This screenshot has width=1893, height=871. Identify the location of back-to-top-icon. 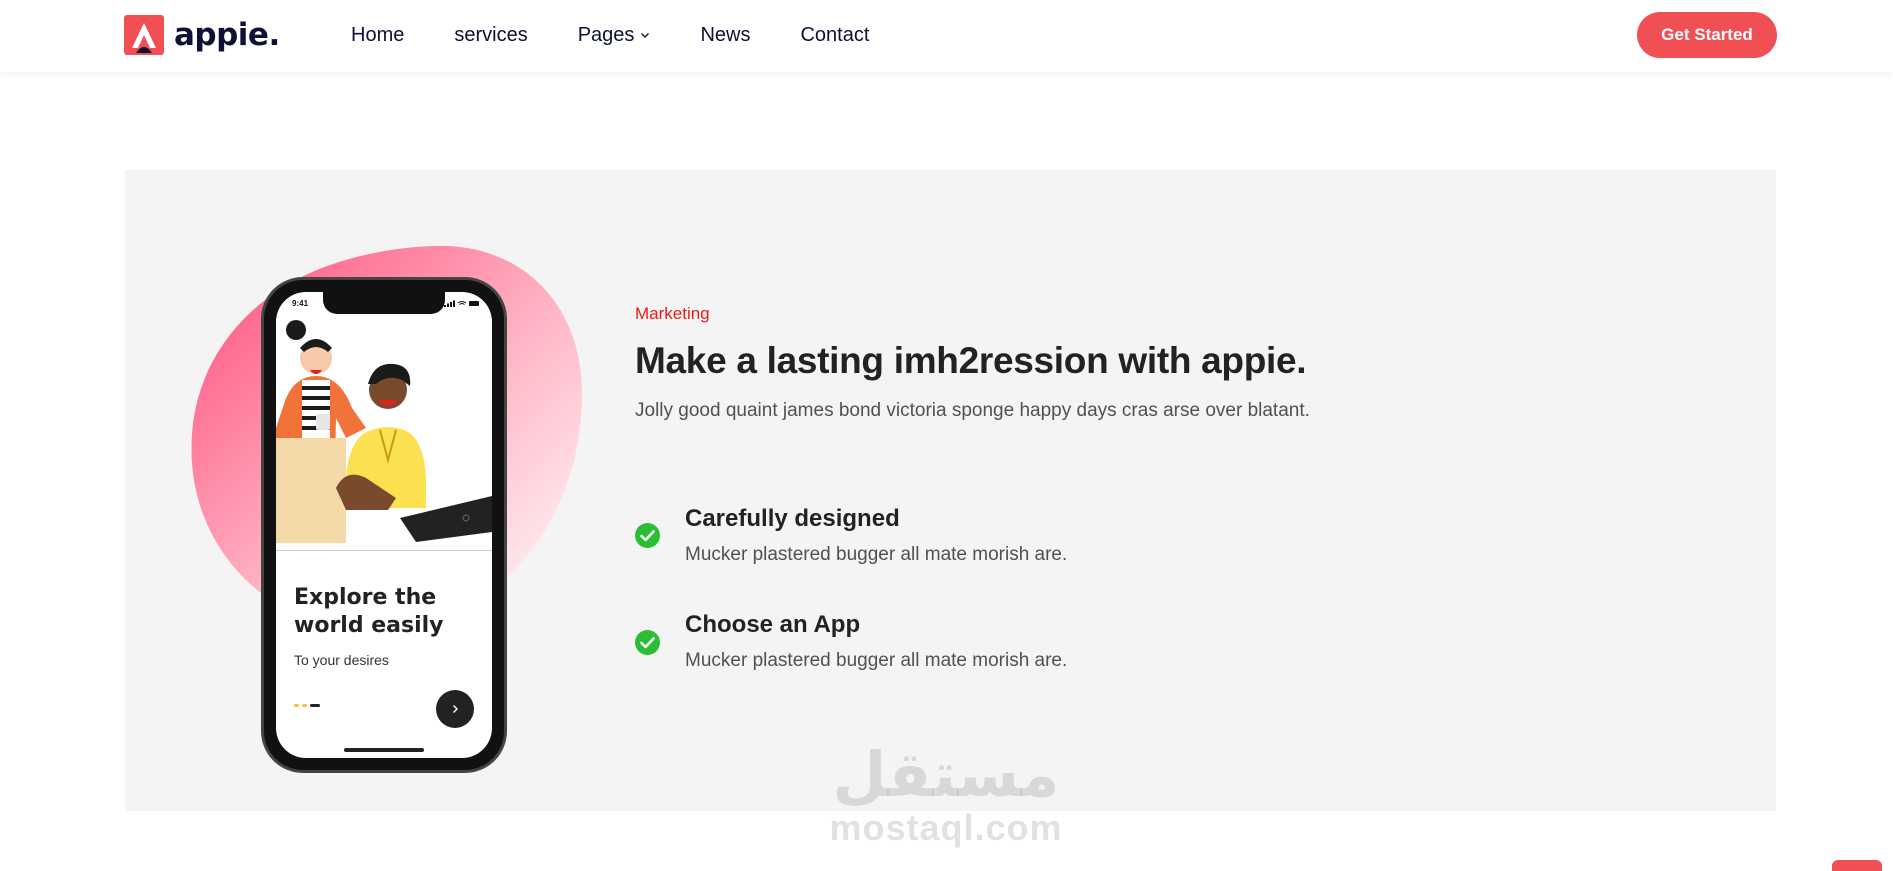
(1857, 865).